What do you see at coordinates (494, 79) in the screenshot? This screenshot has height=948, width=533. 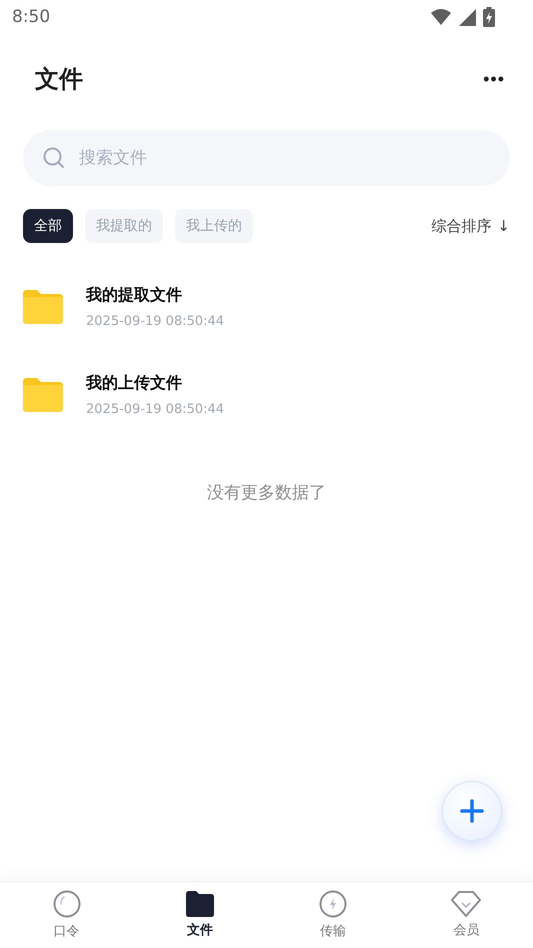 I see `more-button: •••` at bounding box center [494, 79].